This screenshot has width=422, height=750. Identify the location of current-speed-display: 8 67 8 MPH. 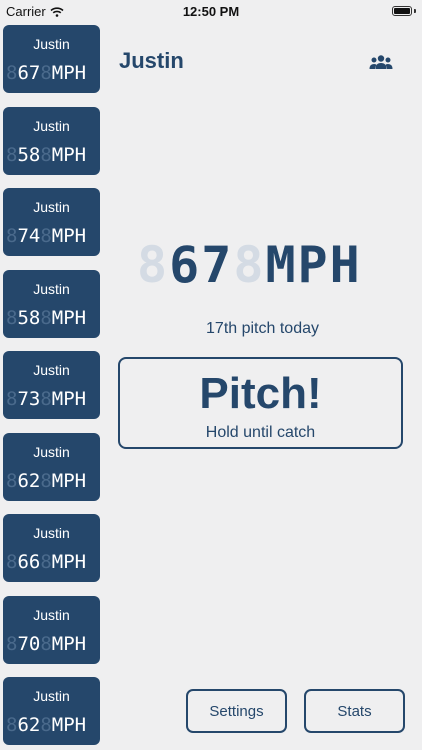
(262, 265).